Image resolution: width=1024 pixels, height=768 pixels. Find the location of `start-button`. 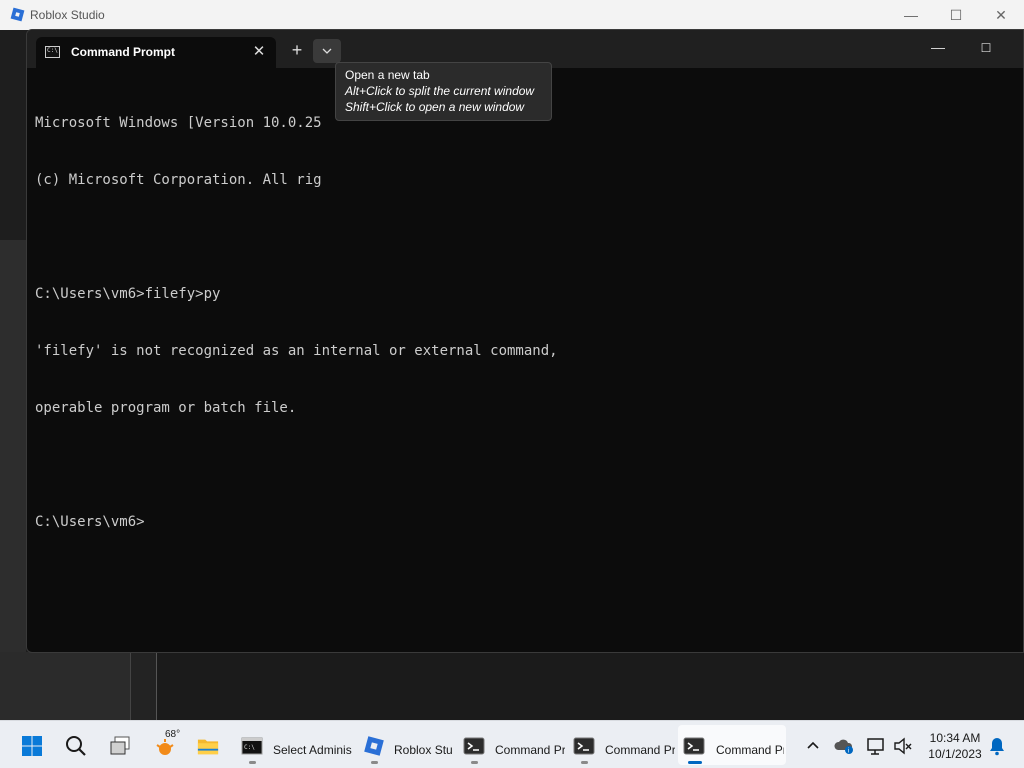

start-button is located at coordinates (32, 745).